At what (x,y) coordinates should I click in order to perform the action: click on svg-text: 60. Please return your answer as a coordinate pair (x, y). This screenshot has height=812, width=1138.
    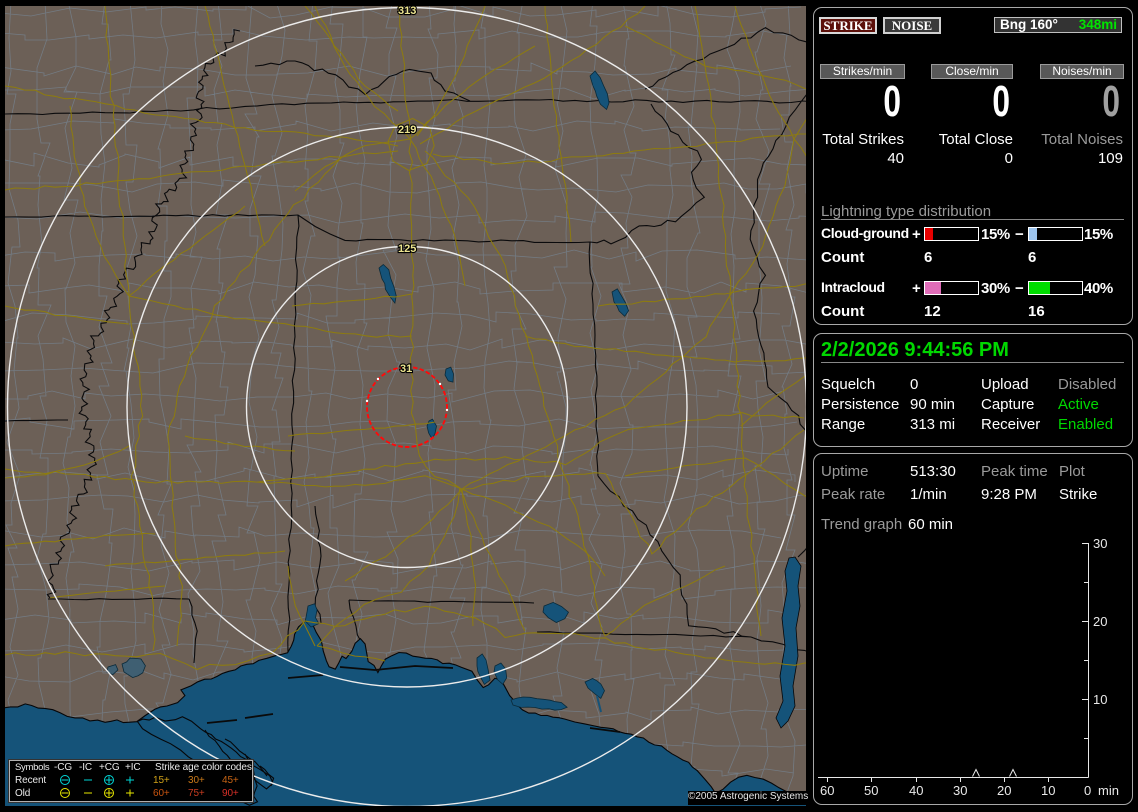
    Looking at the image, I should click on (827, 790).